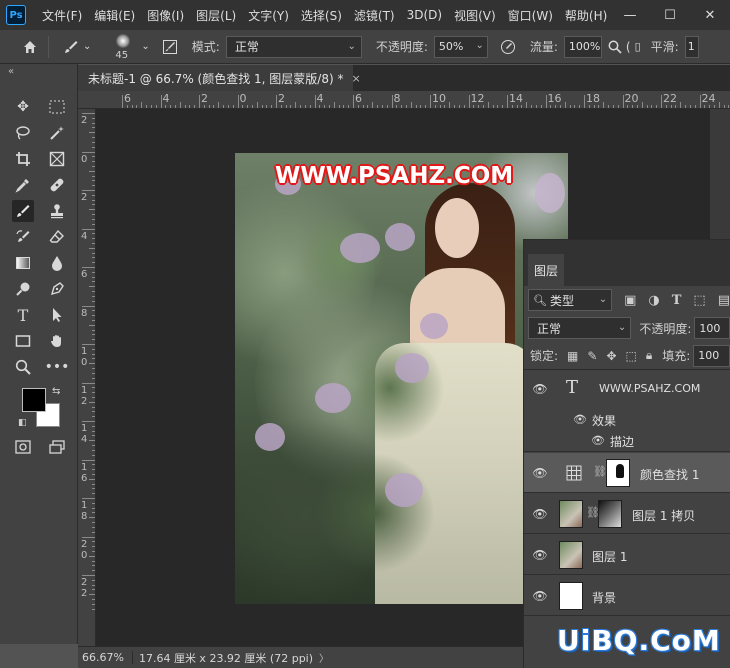 Image resolution: width=730 pixels, height=668 pixels. What do you see at coordinates (23, 289) in the screenshot?
I see `dodge-tool-icon` at bounding box center [23, 289].